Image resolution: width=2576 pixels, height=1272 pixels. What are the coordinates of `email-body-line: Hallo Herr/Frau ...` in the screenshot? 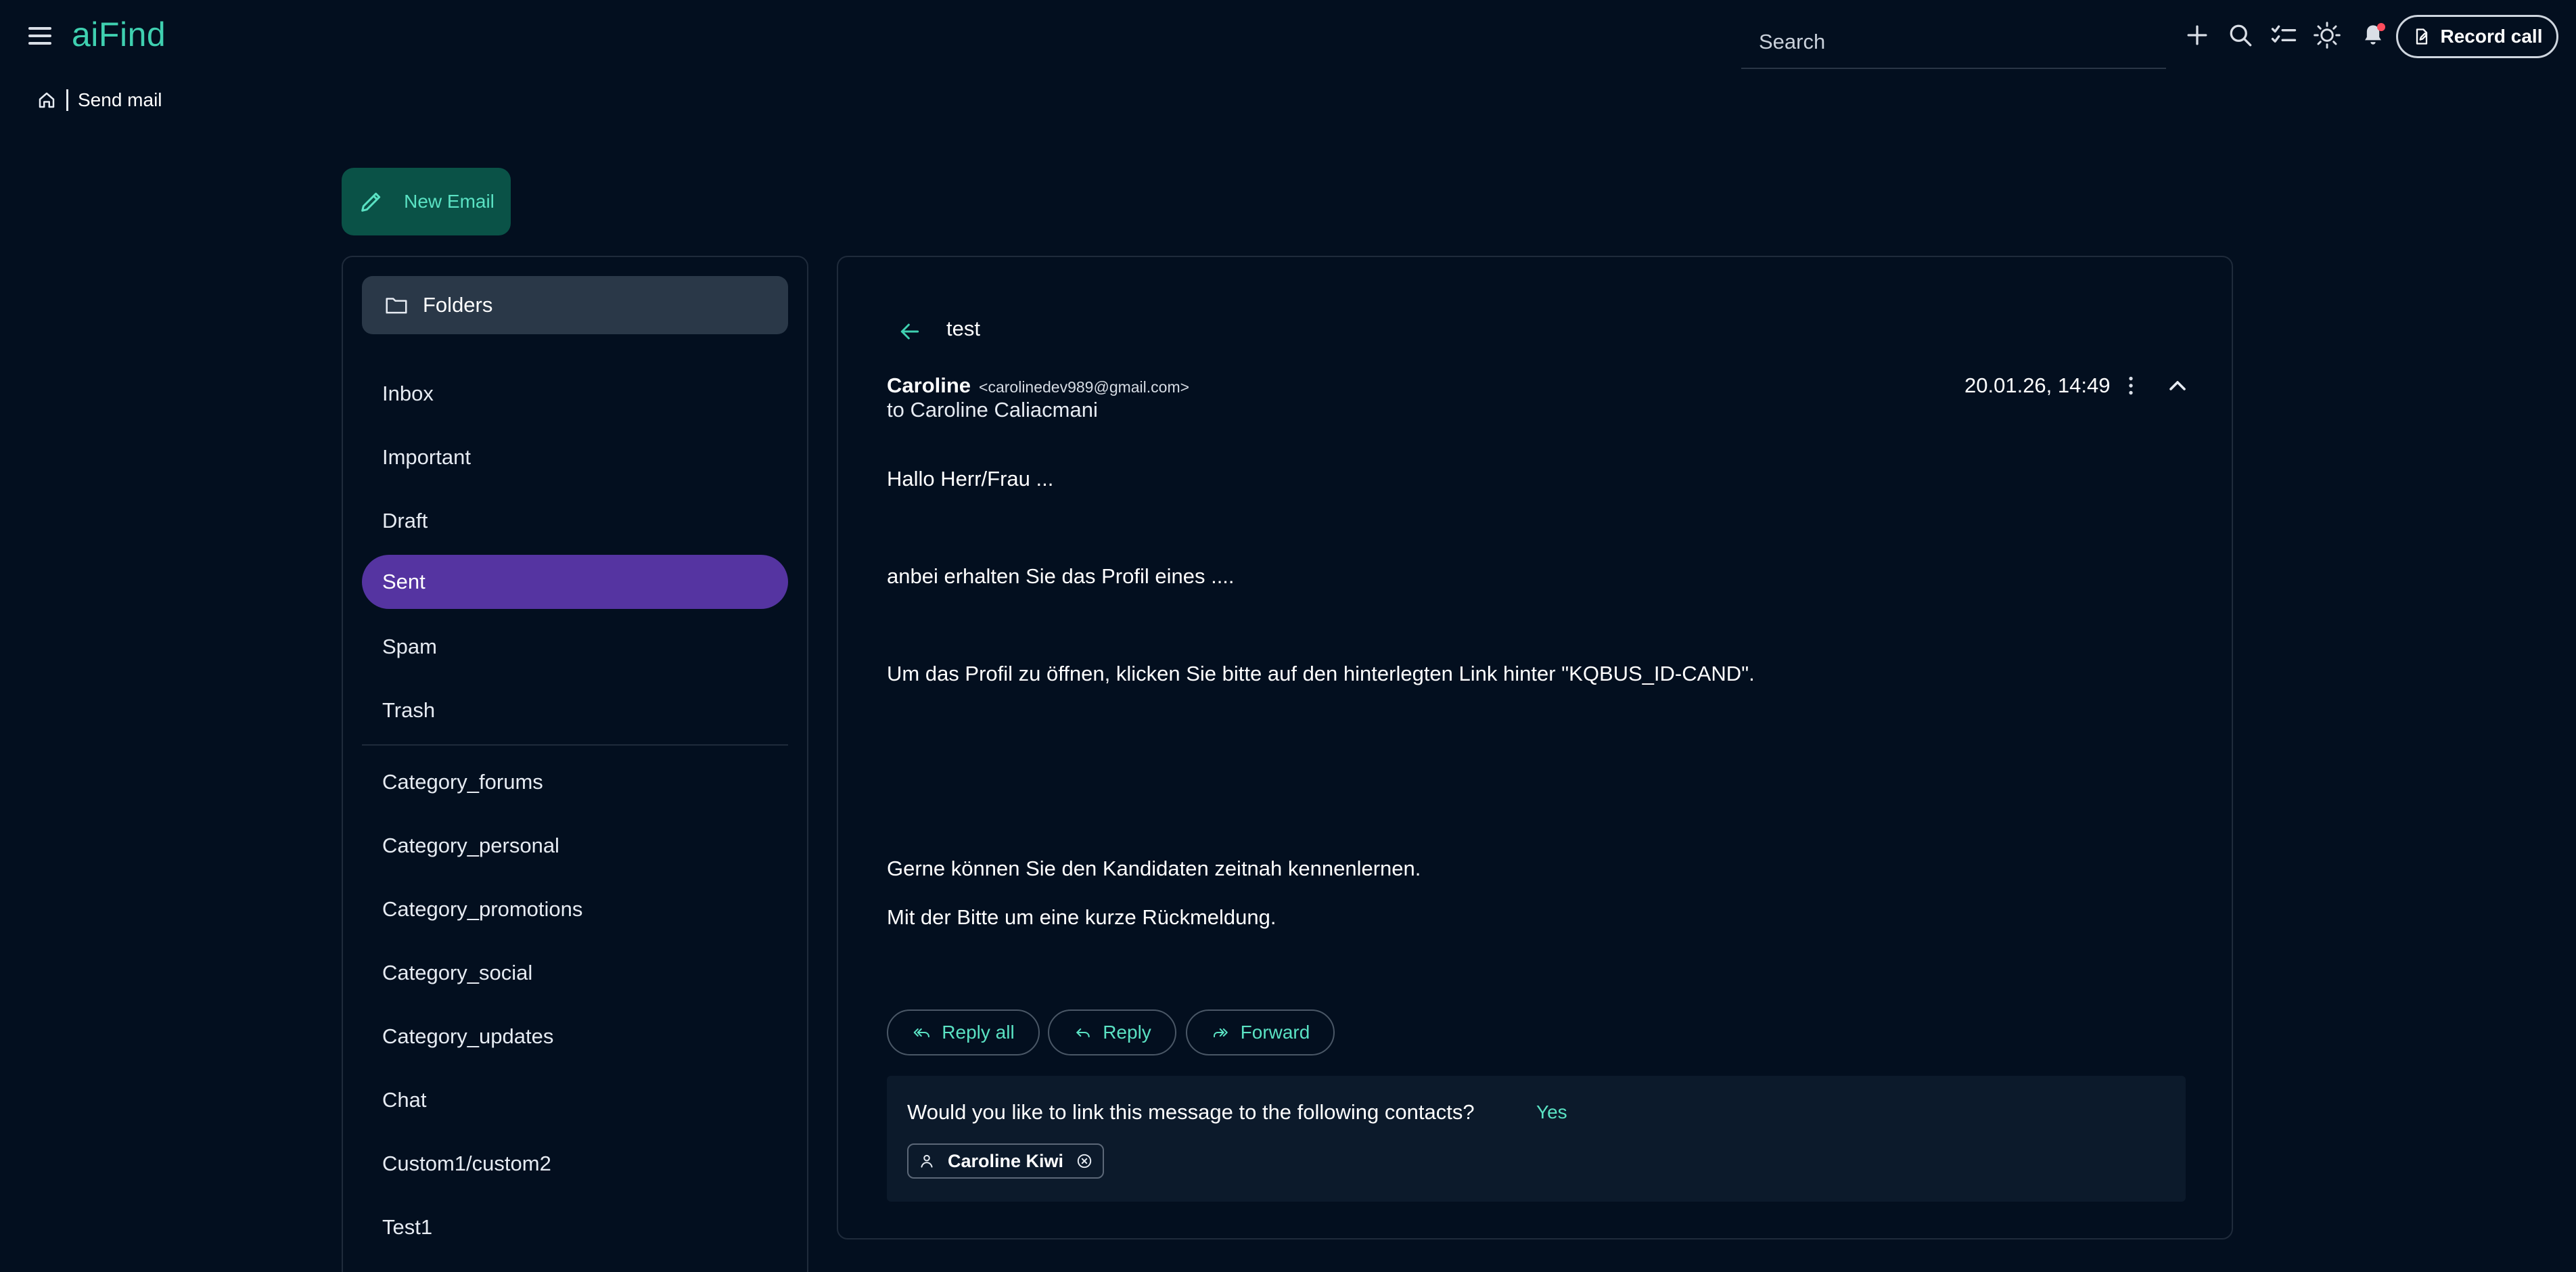 It's located at (971, 479).